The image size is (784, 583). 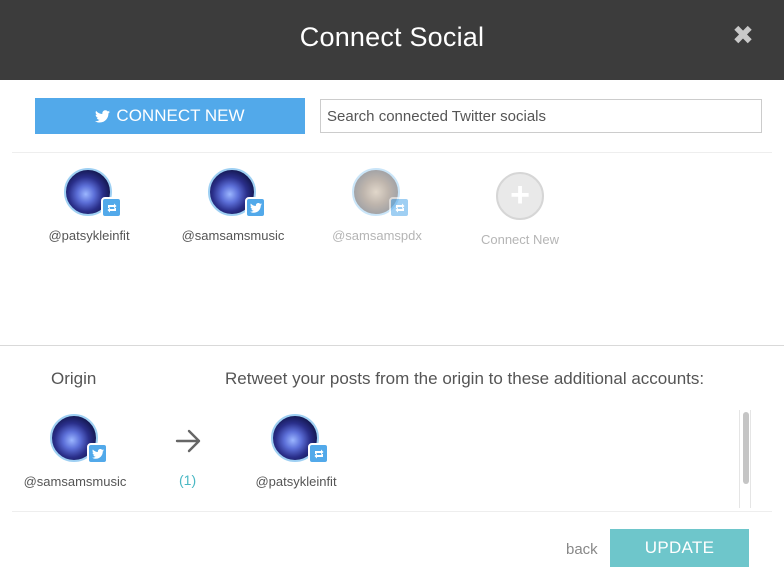 What do you see at coordinates (377, 235) in the screenshot?
I see `account-handle: @samsamspdx` at bounding box center [377, 235].